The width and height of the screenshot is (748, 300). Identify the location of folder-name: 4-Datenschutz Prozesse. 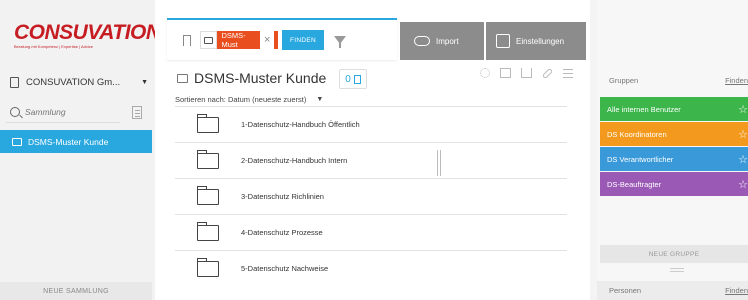
(282, 232).